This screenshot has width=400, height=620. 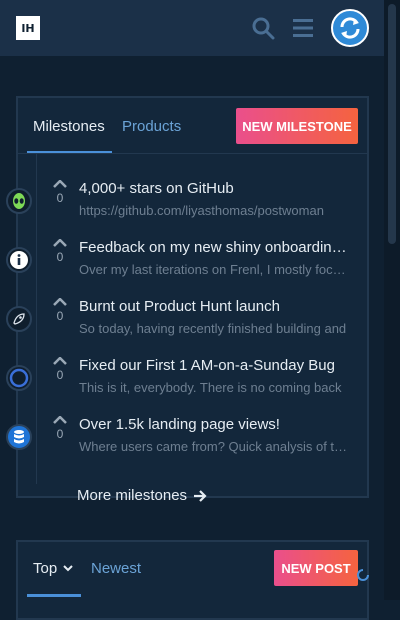 What do you see at coordinates (215, 247) in the screenshot?
I see `milestone-title: Feedback on my new shiny onboarding flow` at bounding box center [215, 247].